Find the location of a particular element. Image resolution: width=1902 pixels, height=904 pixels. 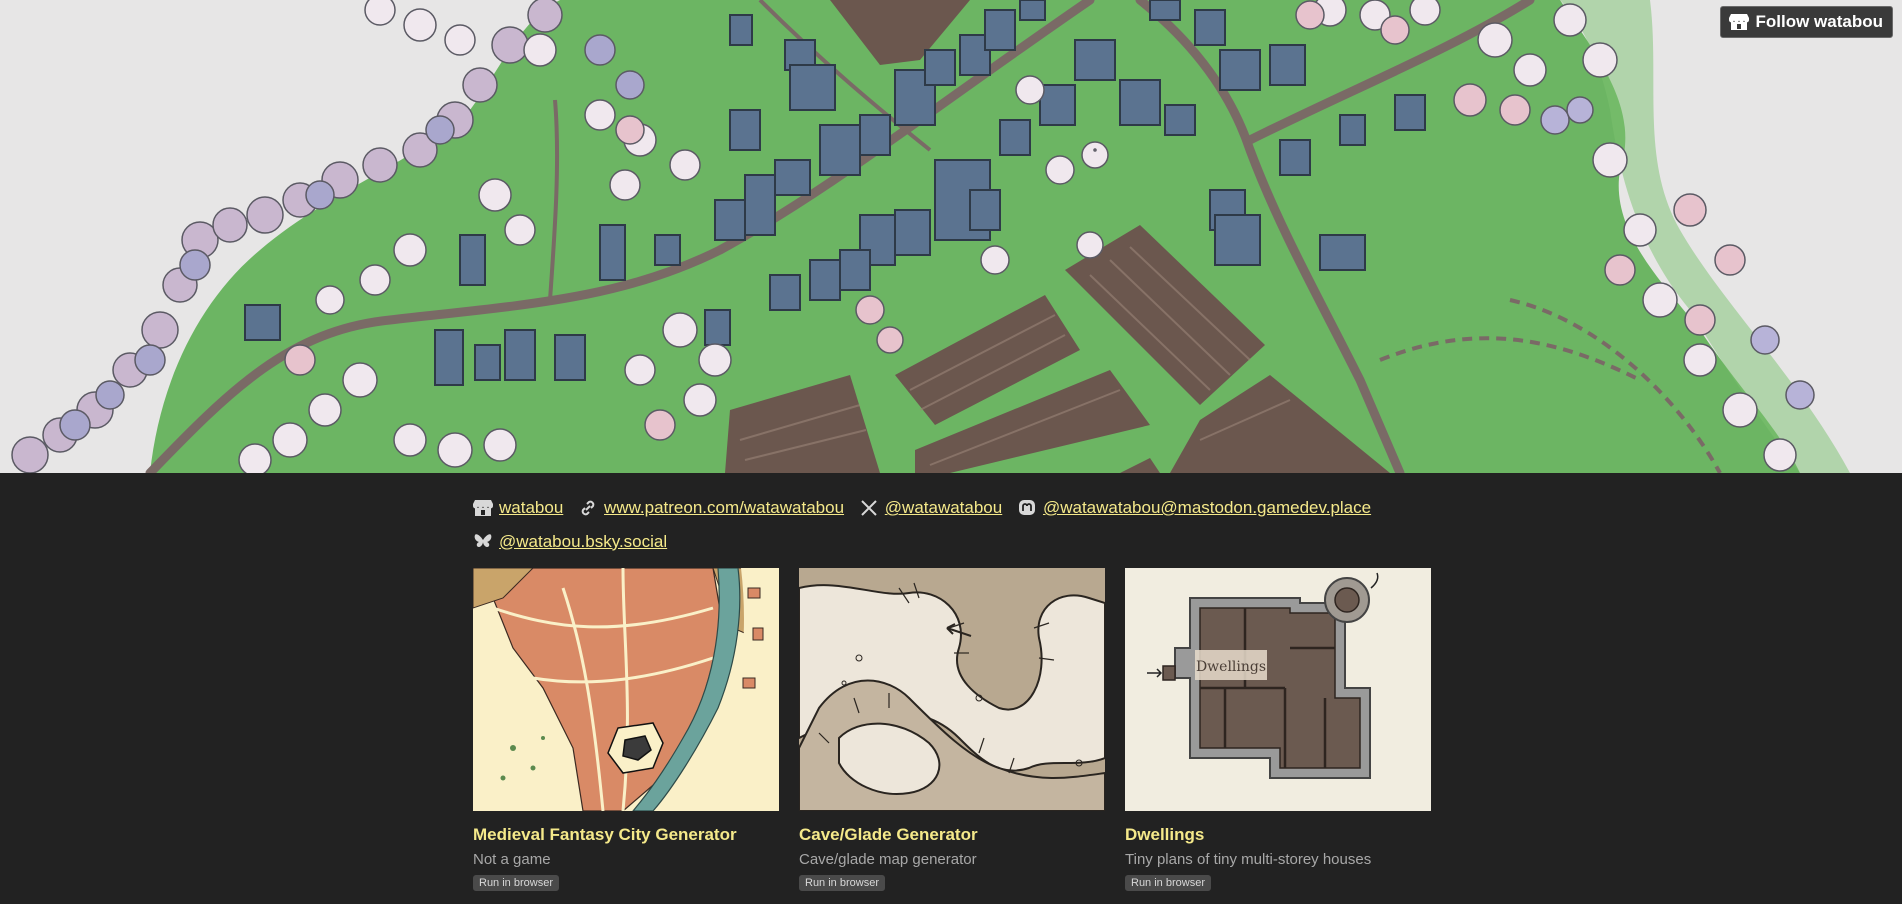

patreon-link: www.patreon.com/watawatabou is located at coordinates (724, 507).